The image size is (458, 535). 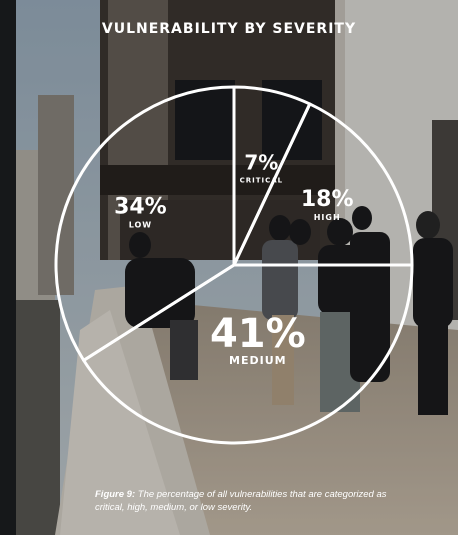 I want to click on chart-title: VULNERABILITY BY SEVERITY, so click(x=229, y=29).